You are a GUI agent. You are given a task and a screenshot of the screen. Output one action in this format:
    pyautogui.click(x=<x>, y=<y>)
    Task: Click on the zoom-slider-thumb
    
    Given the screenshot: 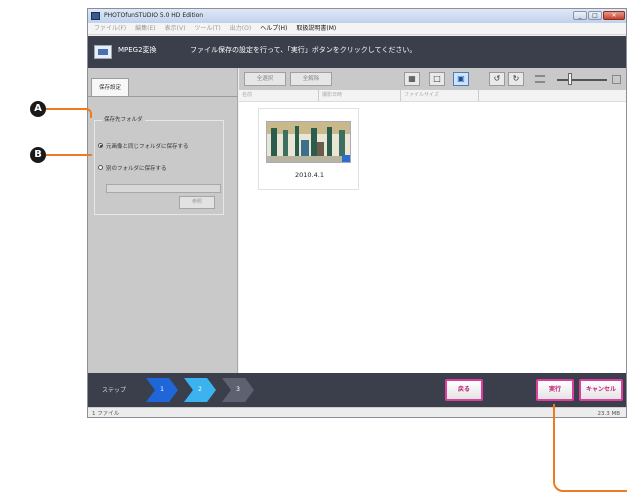 What is the action you would take?
    pyautogui.click(x=570, y=79)
    